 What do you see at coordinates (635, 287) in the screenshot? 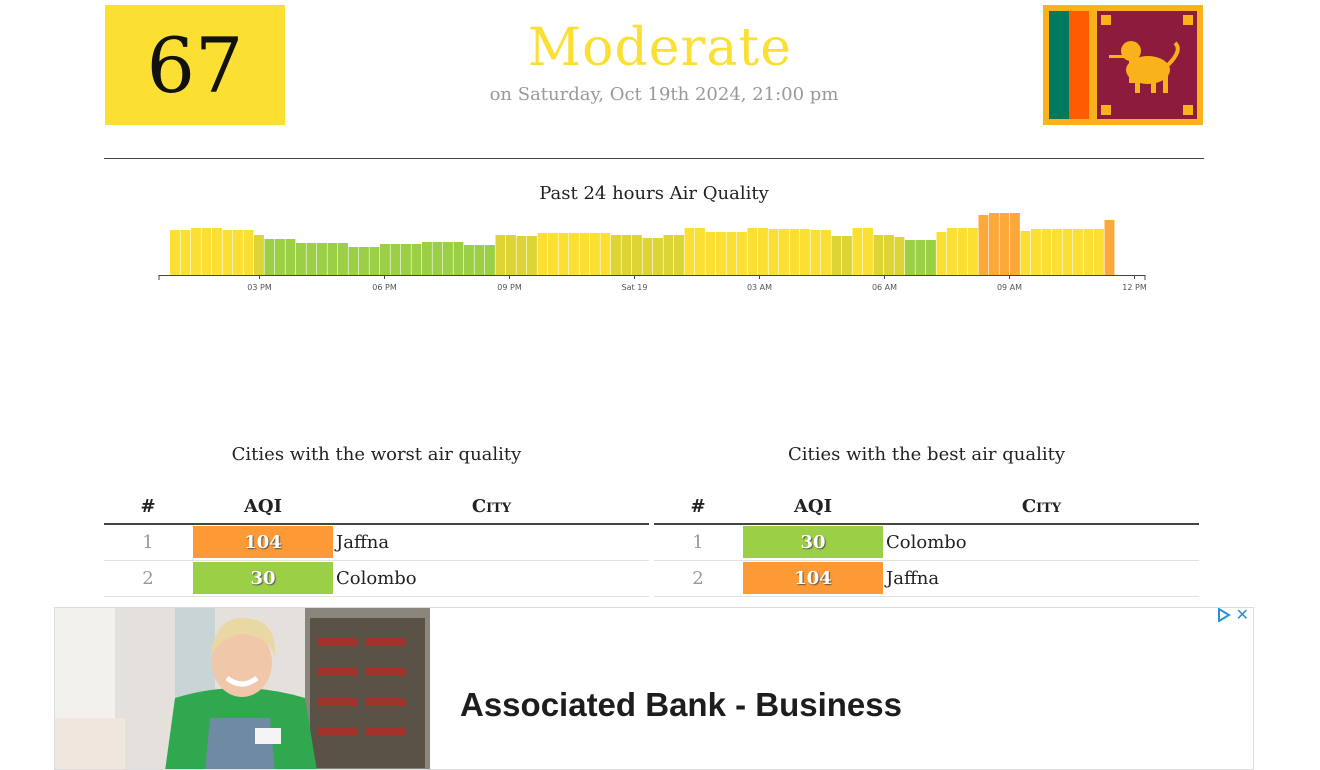
I see `chart-tick-label: Sat 19` at bounding box center [635, 287].